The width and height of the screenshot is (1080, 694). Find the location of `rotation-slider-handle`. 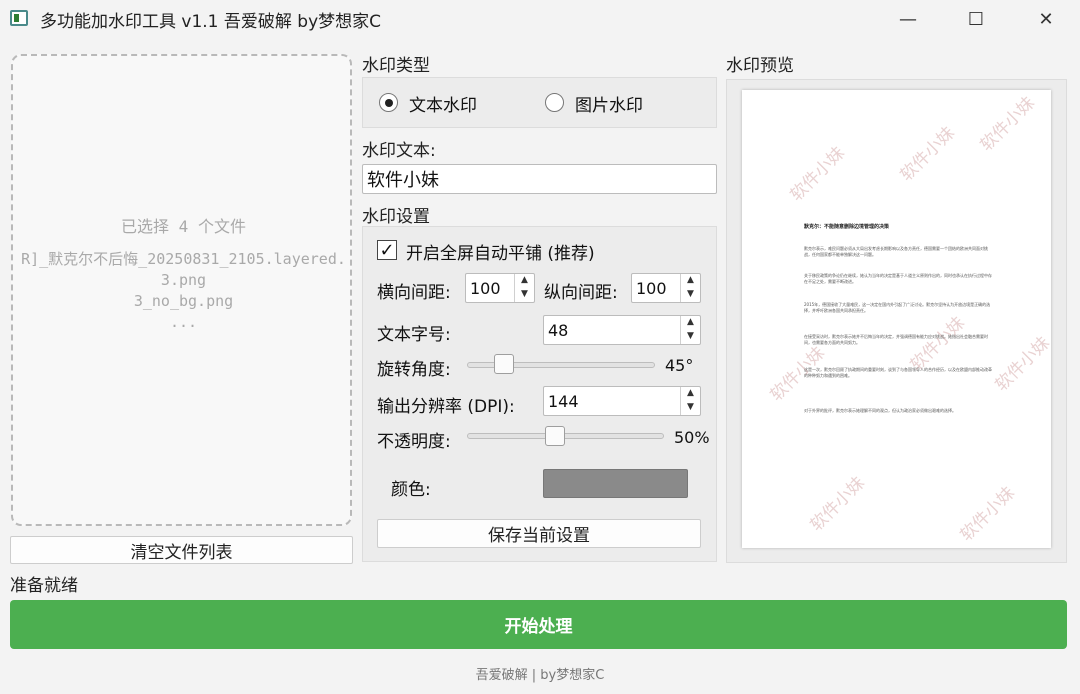

rotation-slider-handle is located at coordinates (503, 364).